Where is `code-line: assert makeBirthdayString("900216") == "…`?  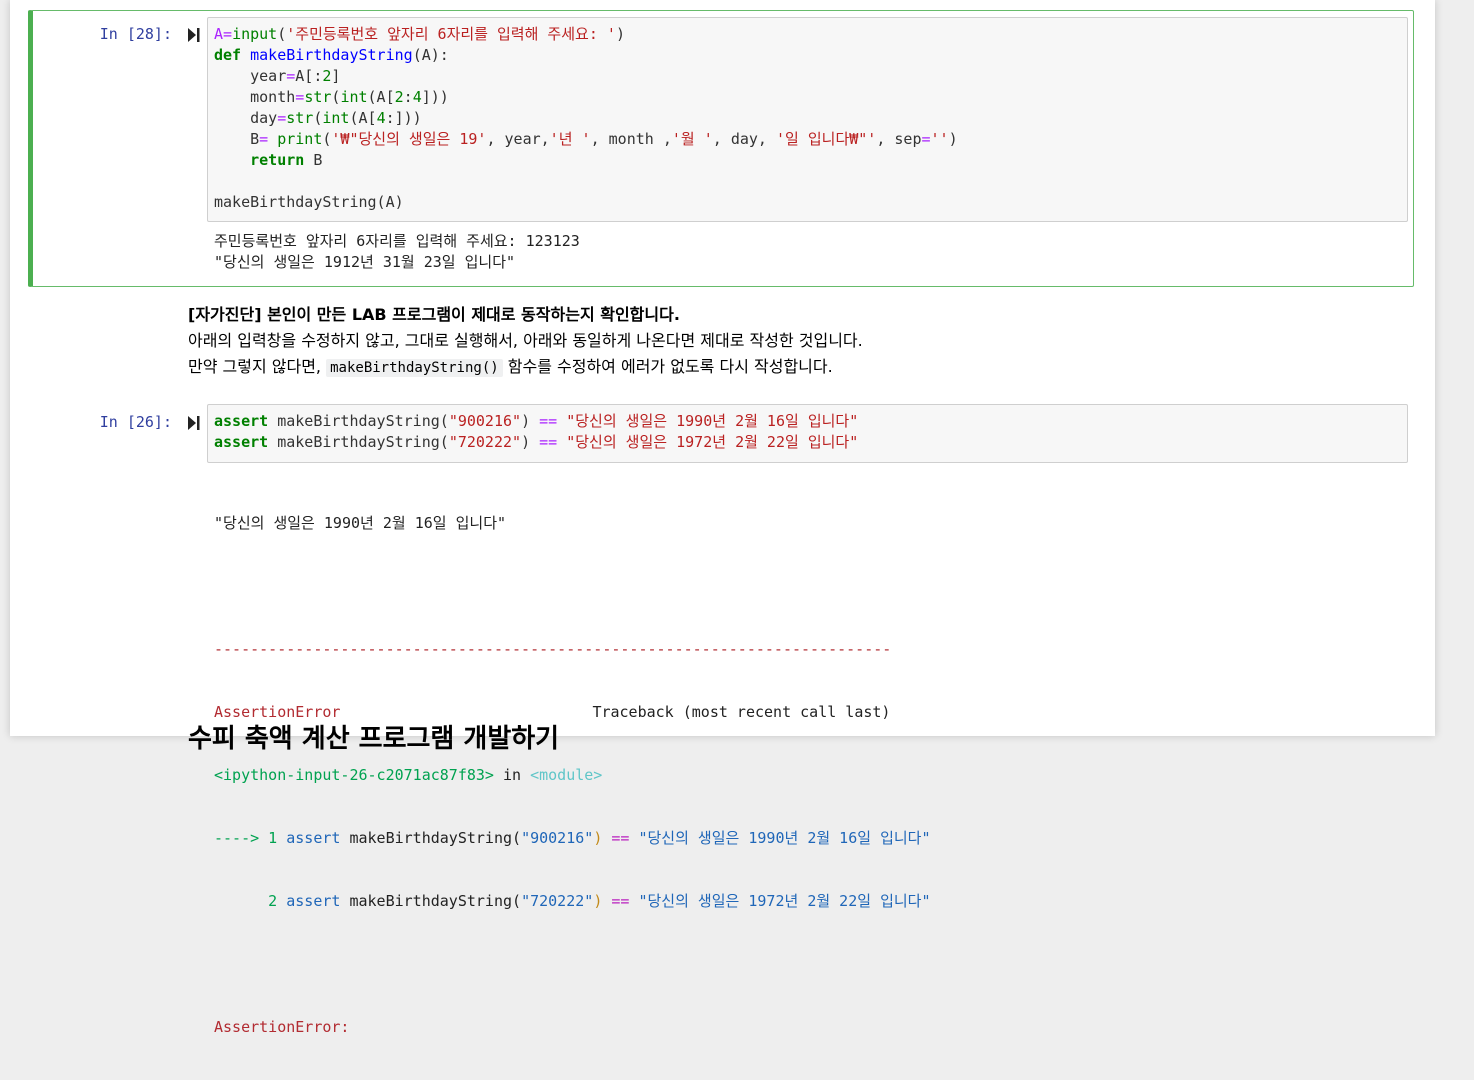 code-line: assert makeBirthdayString("900216") == "… is located at coordinates (536, 421).